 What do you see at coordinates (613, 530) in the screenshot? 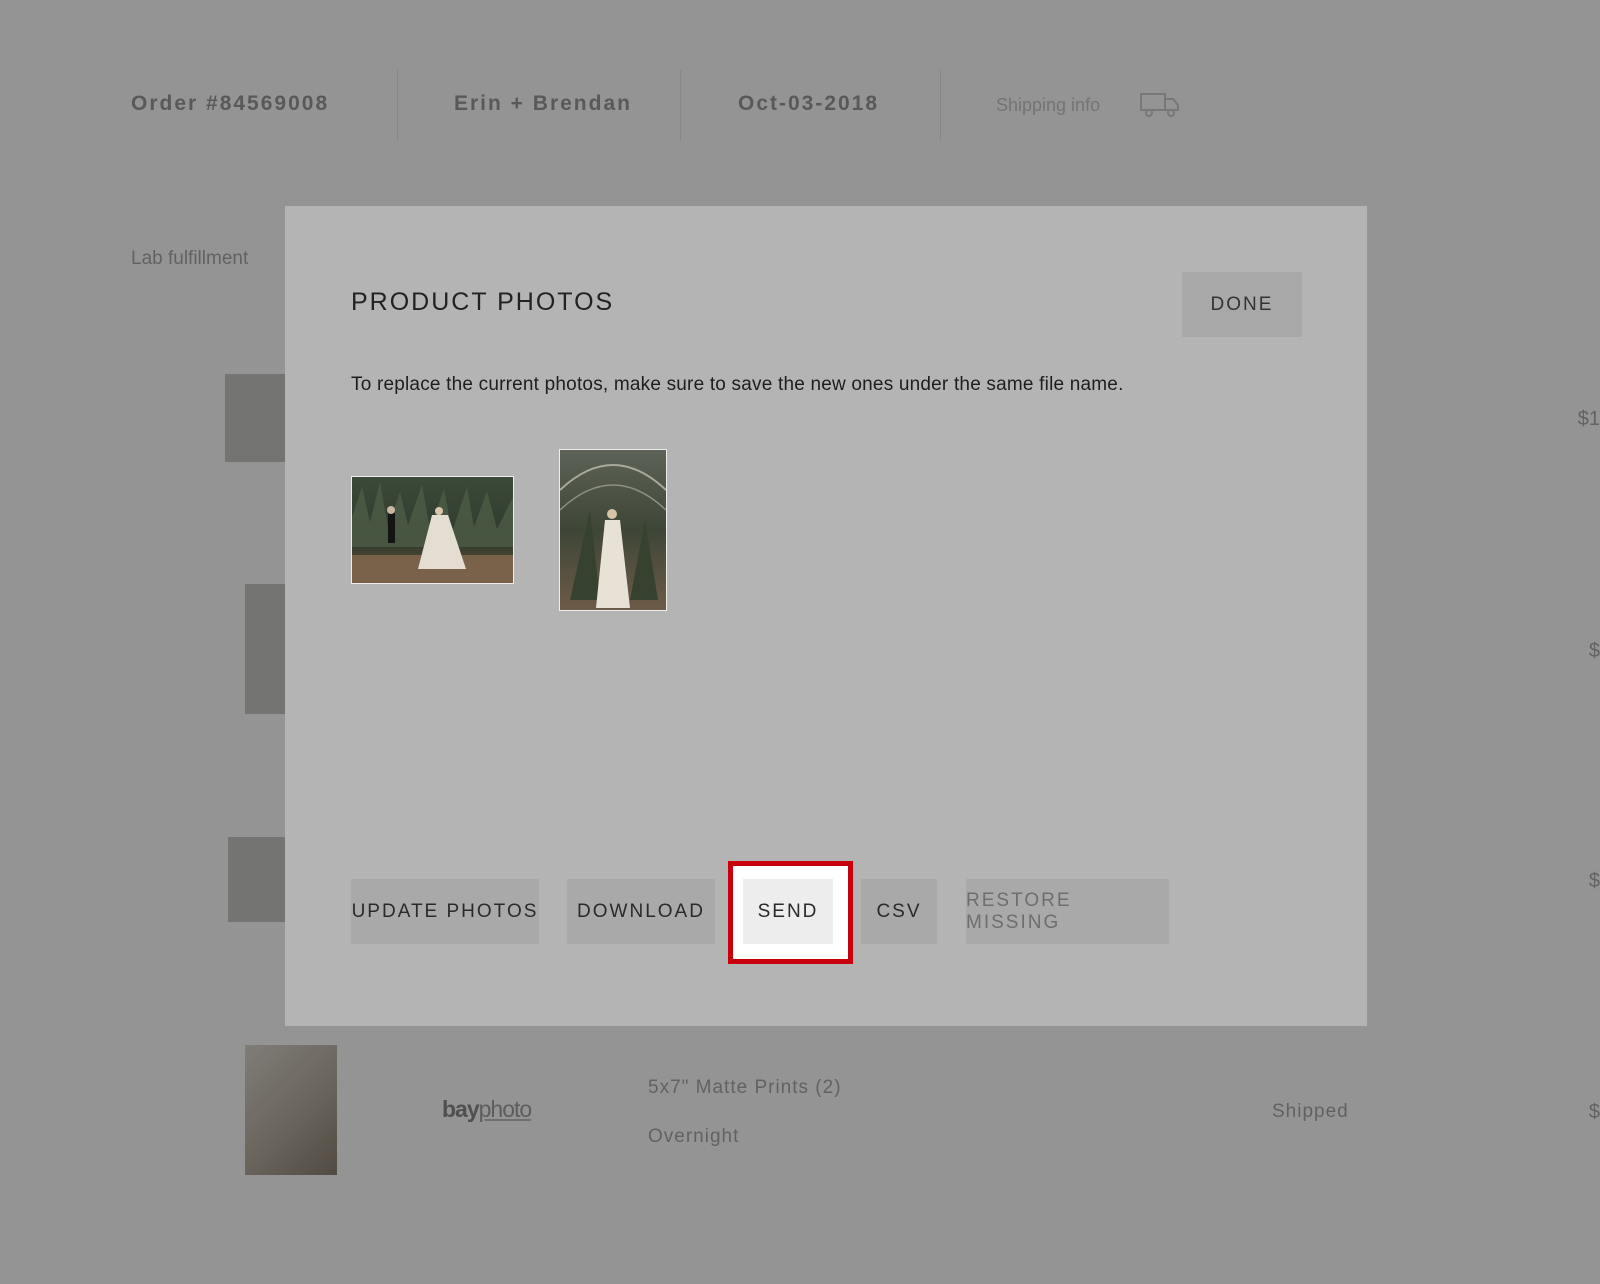
I see `bride-greenhouse-photo` at bounding box center [613, 530].